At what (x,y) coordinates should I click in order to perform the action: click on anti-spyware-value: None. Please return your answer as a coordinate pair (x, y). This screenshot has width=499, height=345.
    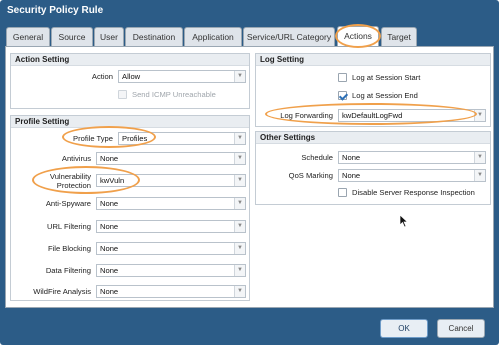
    Looking at the image, I should click on (109, 203).